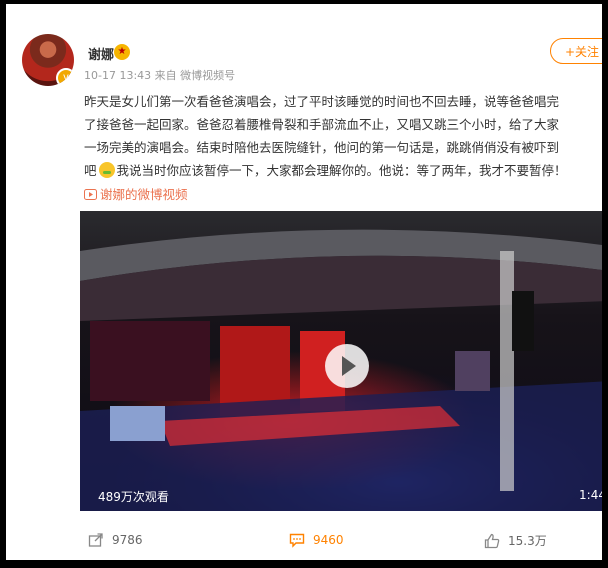  I want to click on post-meta: 10-17 13:43 来自 微博视频号, so click(160, 75).